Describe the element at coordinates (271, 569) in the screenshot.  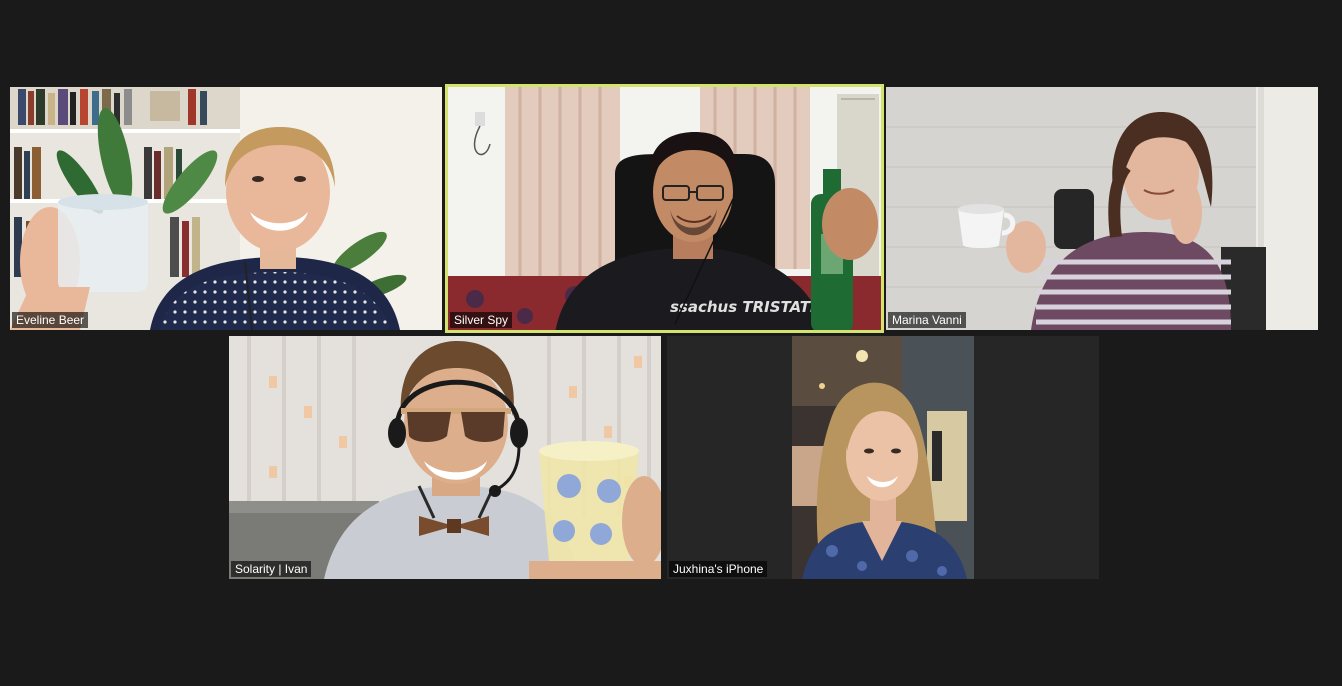
I see `participant-name-label: Solarity | Ivan` at that location.